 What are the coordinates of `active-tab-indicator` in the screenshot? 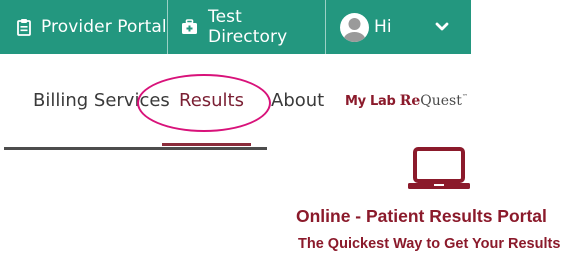 It's located at (206, 144).